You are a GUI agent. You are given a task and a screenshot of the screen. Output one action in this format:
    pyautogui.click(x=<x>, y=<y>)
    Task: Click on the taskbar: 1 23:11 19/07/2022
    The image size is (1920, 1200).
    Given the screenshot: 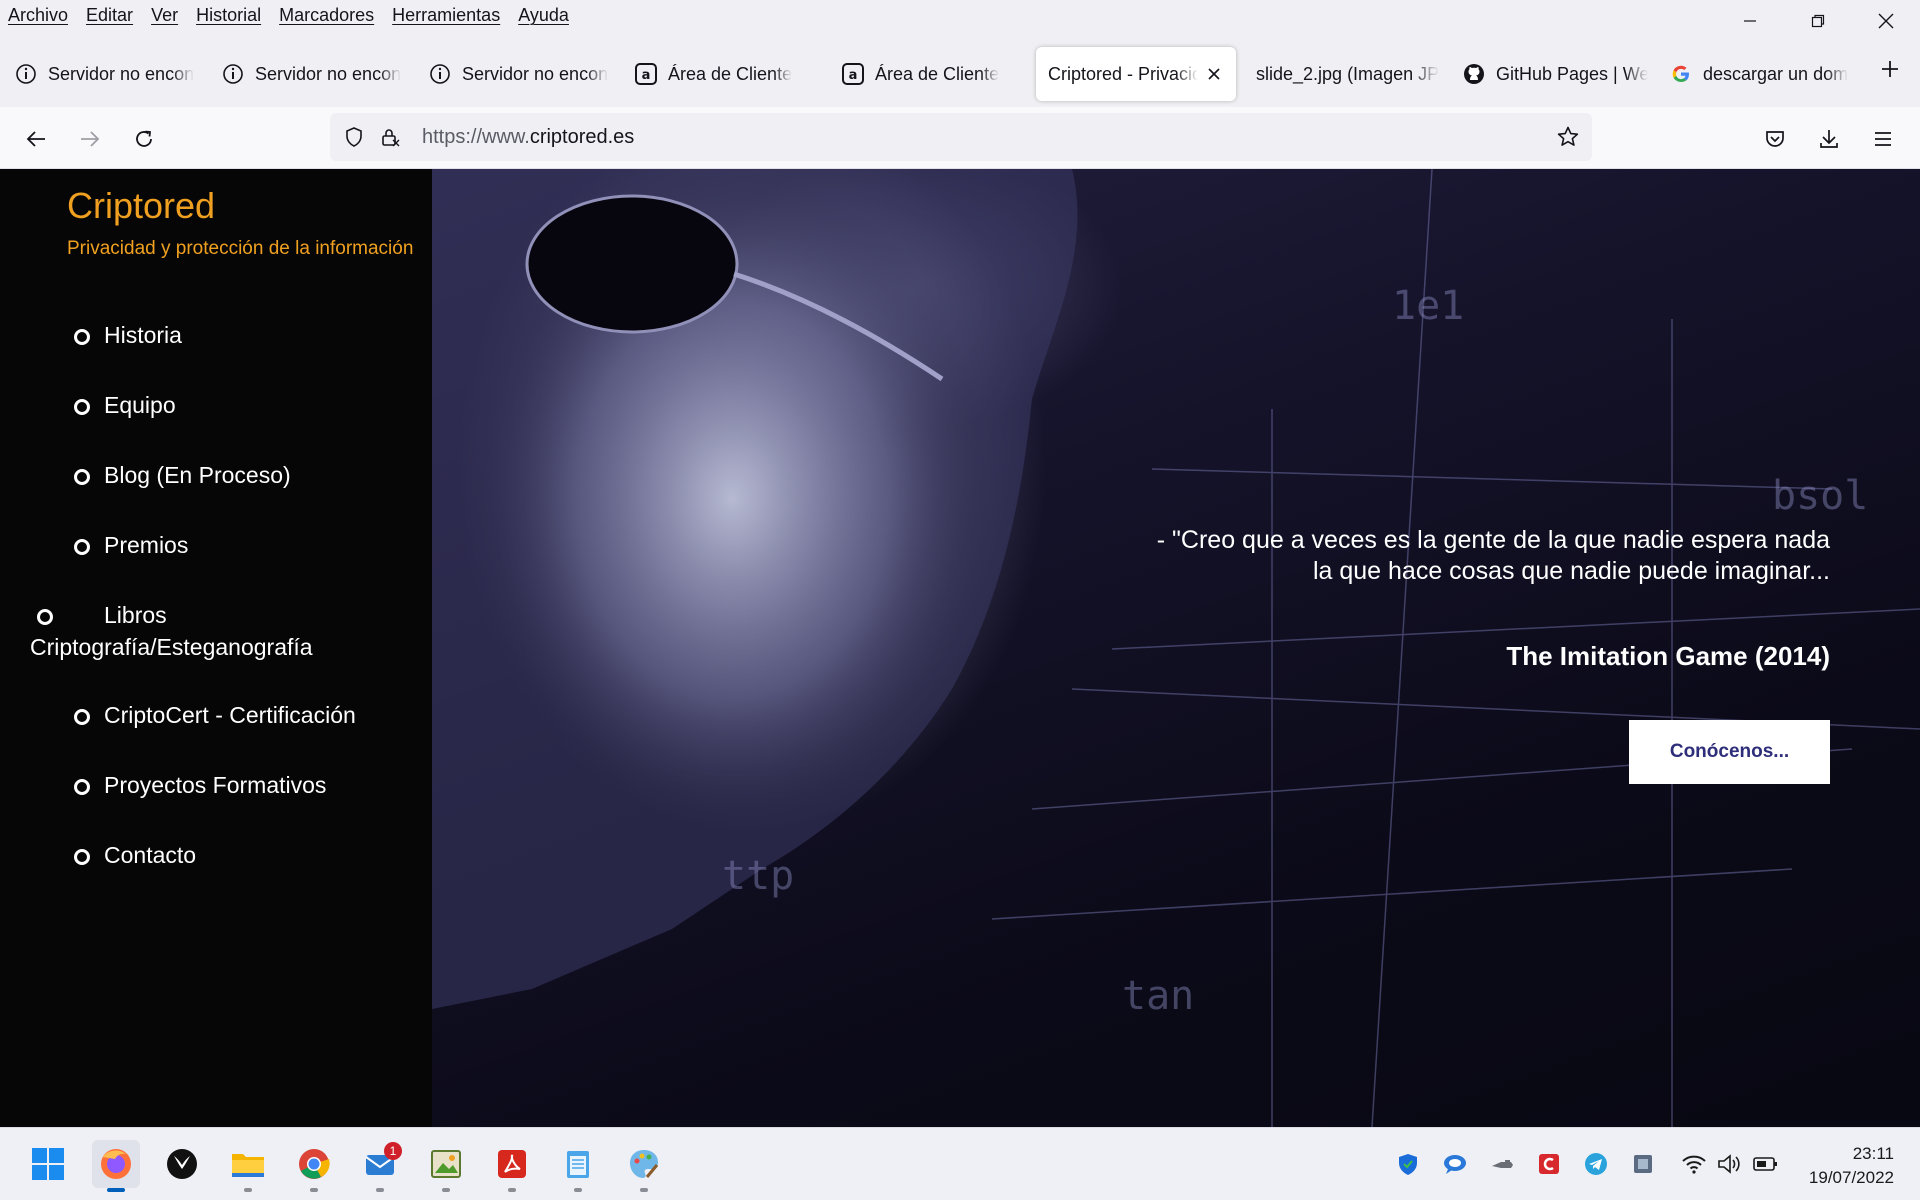 What is the action you would take?
    pyautogui.click(x=960, y=1163)
    